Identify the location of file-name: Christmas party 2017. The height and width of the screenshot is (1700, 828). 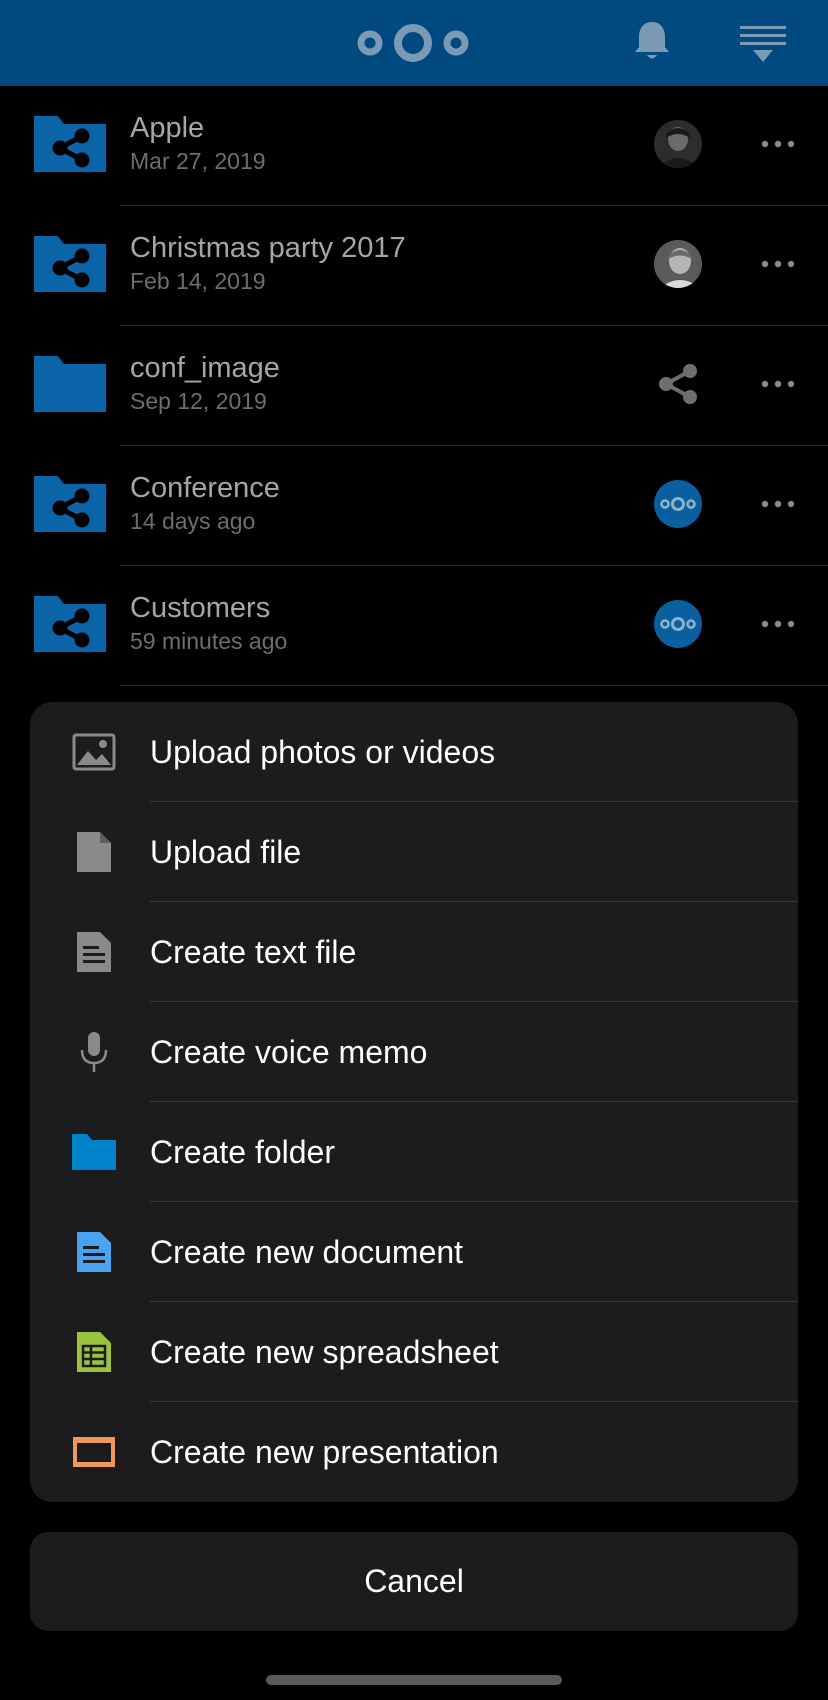
(268, 248).